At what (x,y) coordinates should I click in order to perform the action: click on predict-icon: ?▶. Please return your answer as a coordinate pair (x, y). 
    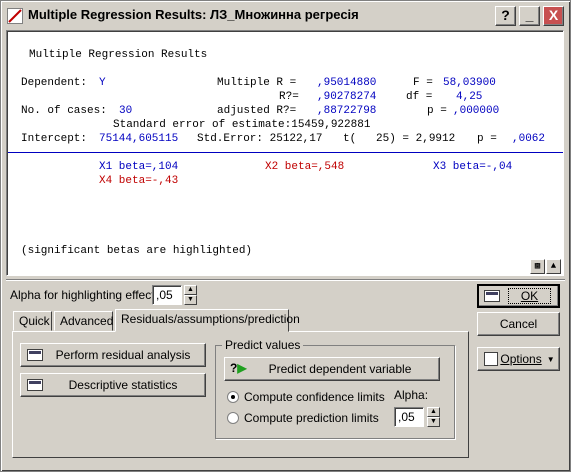
    Looking at the image, I should click on (238, 368).